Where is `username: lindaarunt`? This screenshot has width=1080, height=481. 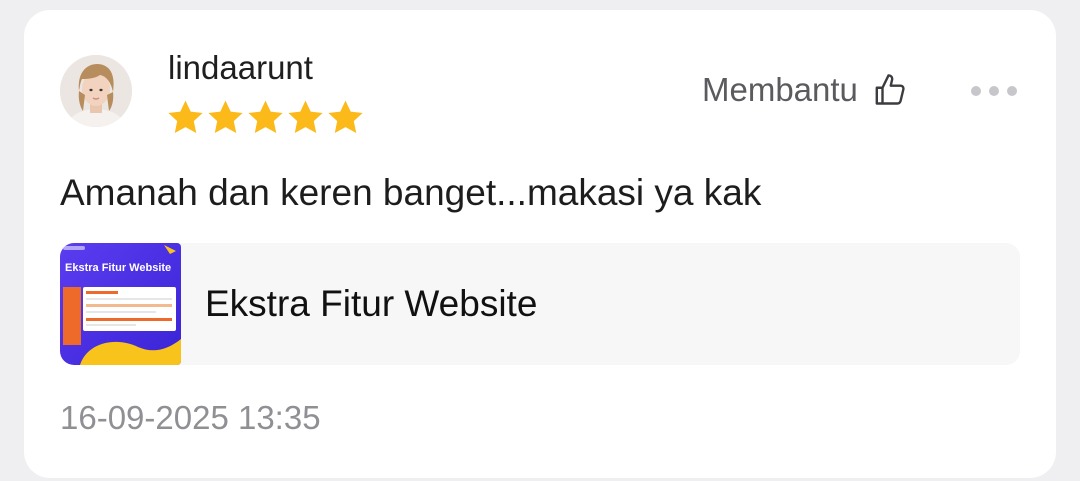 username: lindaarunt is located at coordinates (240, 67).